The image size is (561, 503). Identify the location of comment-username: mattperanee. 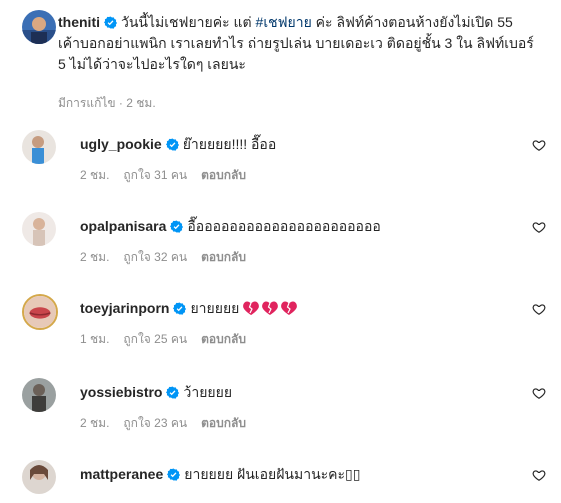
(121, 474).